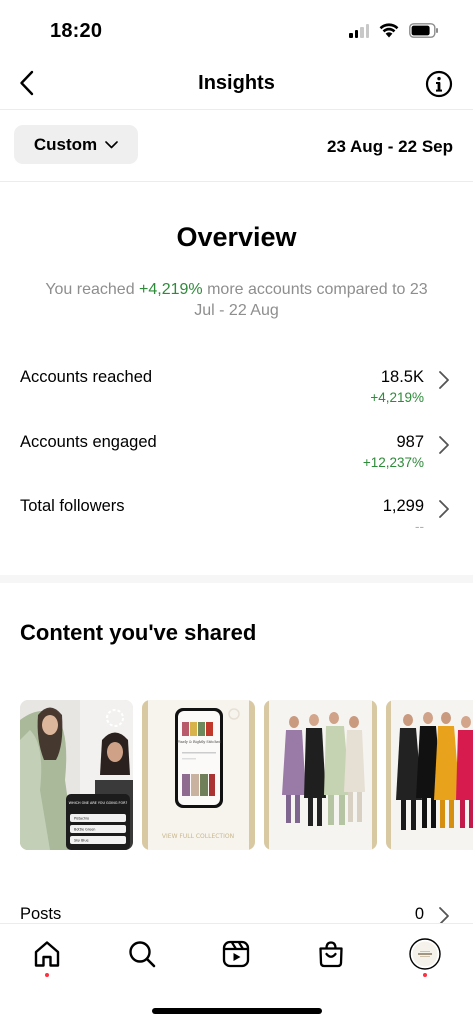 The width and height of the screenshot is (473, 1024). Describe the element at coordinates (236, 517) in the screenshot. I see `metric-row-total-followers: Total followers 1,299 --` at that location.